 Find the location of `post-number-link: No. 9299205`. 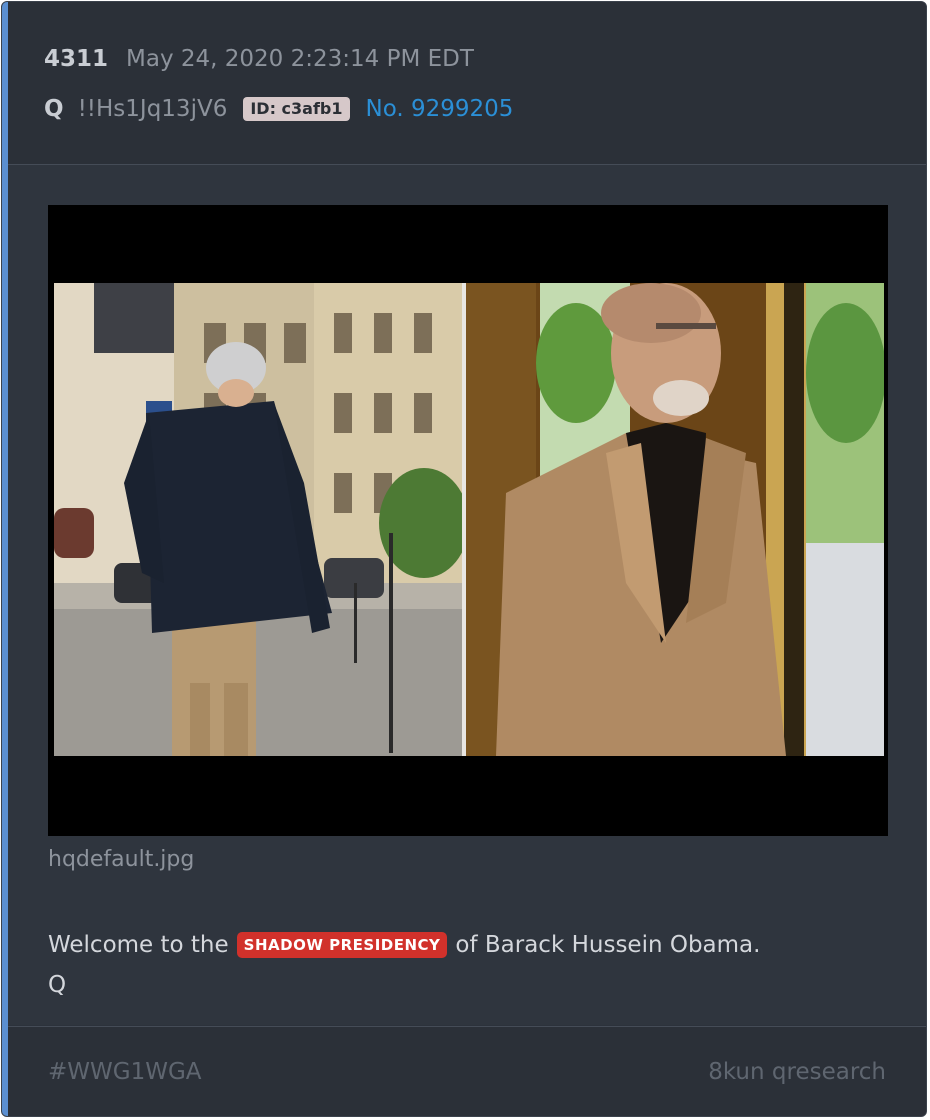

post-number-link: No. 9299205 is located at coordinates (440, 109).